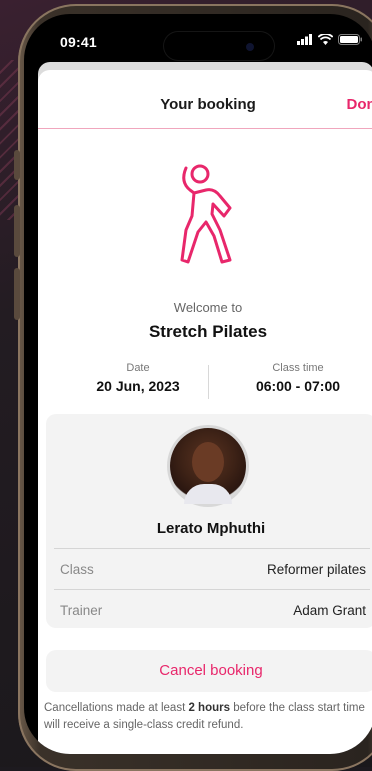  Describe the element at coordinates (138, 368) in the screenshot. I see `date-label: Date` at that location.